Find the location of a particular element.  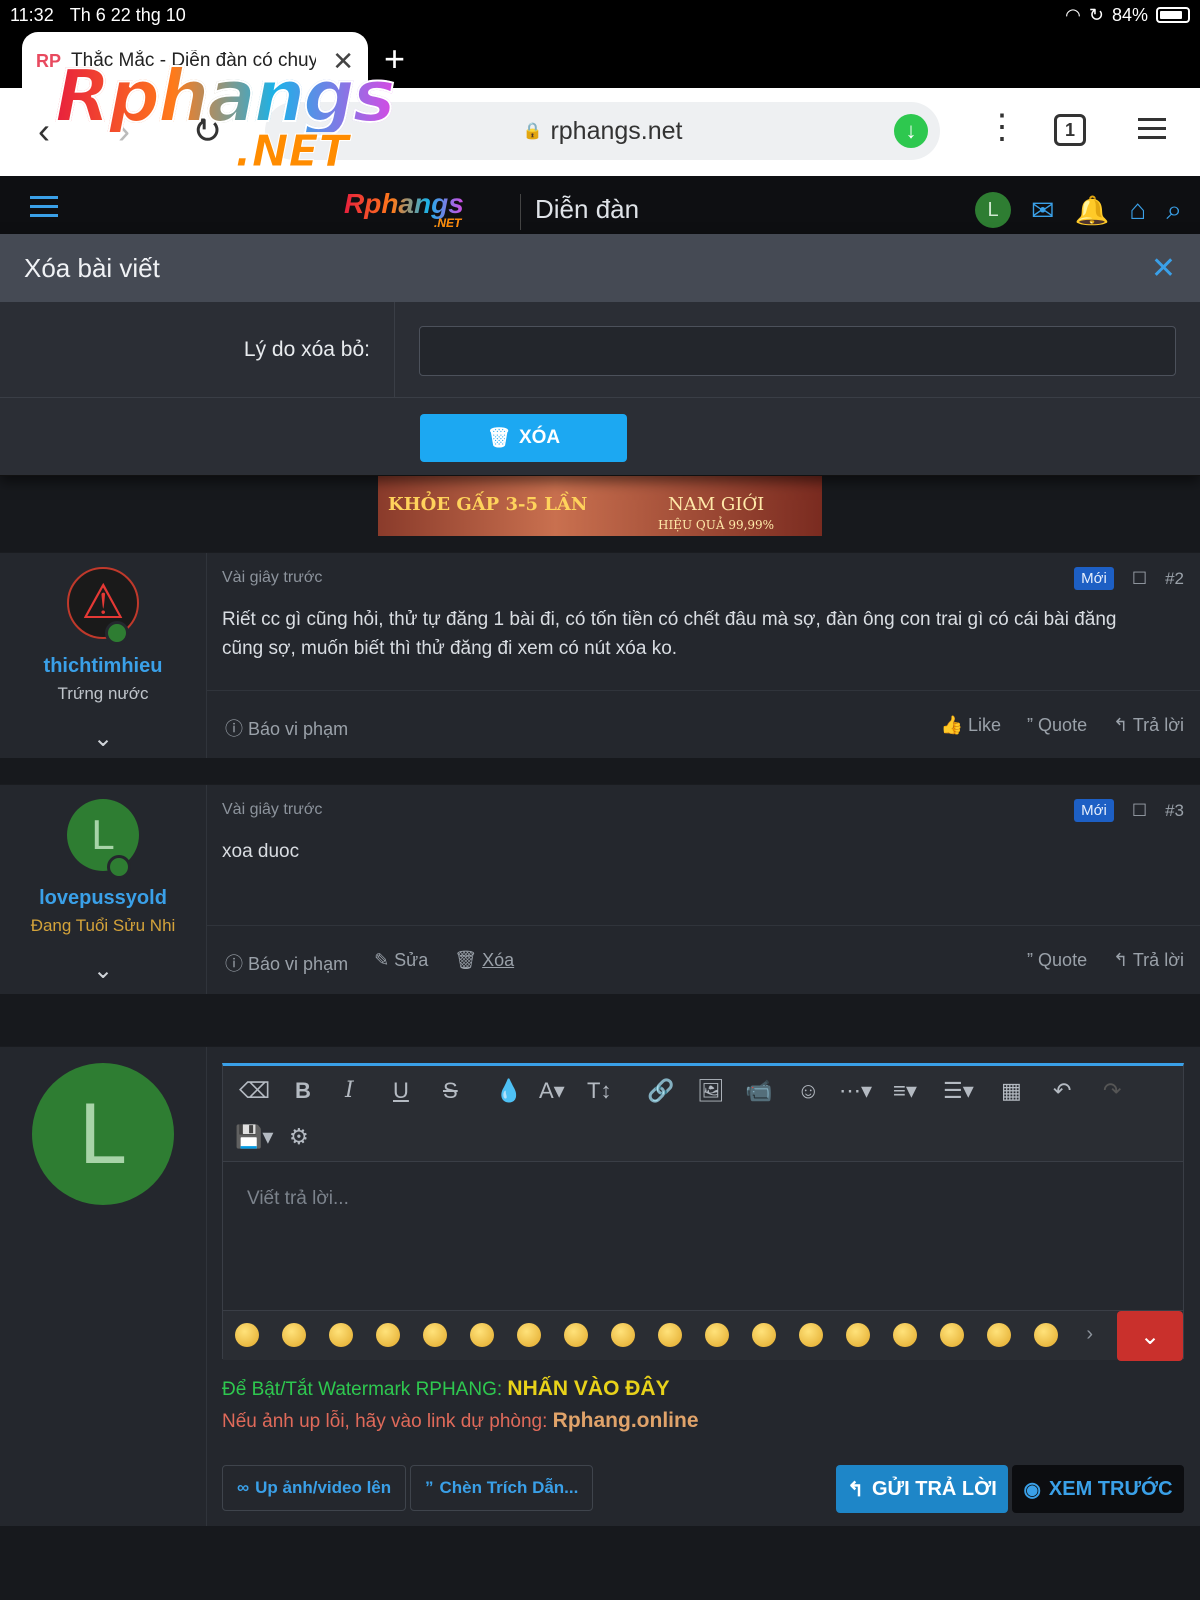

strikethrough-icon: S is located at coordinates (450, 1091).